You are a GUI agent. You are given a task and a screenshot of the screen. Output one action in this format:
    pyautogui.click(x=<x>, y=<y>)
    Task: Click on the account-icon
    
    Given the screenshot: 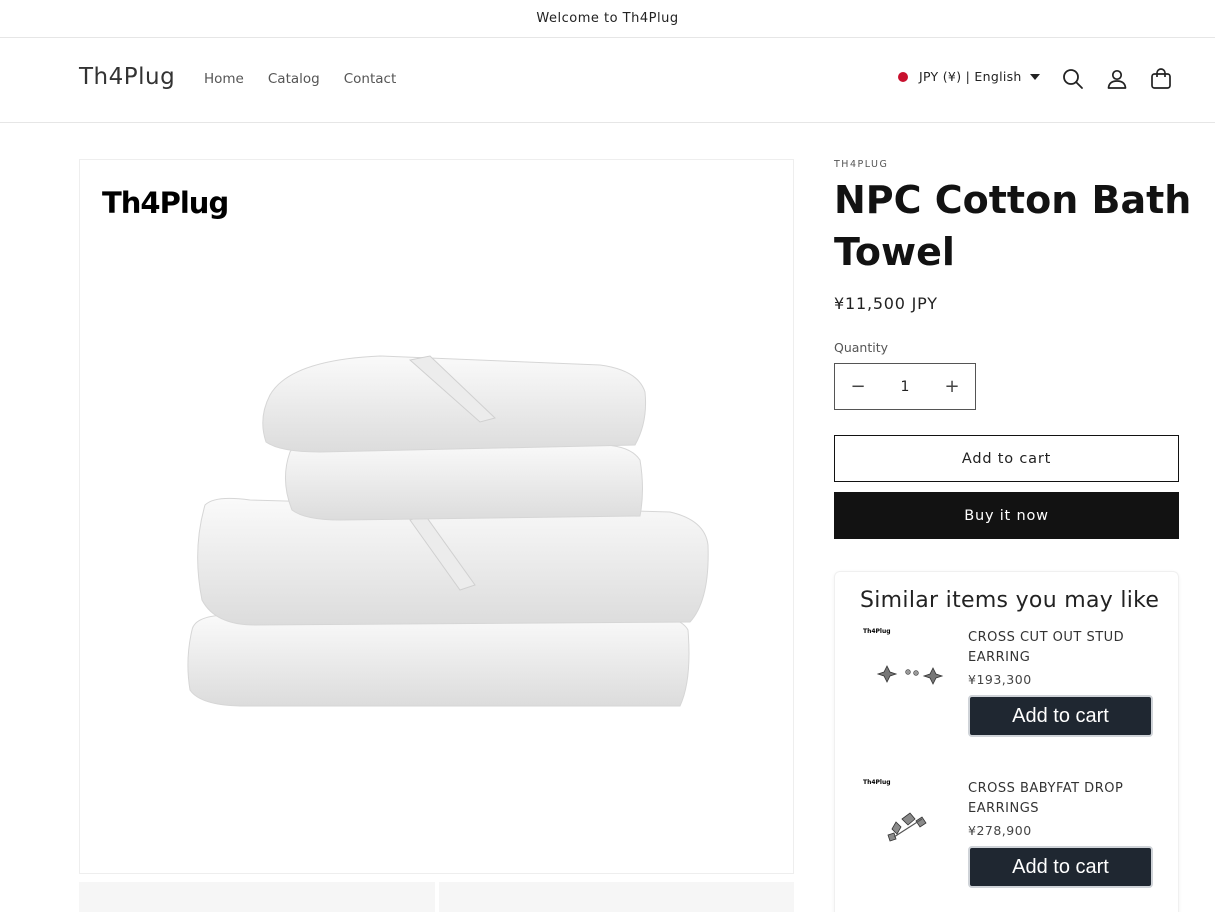 What is the action you would take?
    pyautogui.click(x=1117, y=79)
    